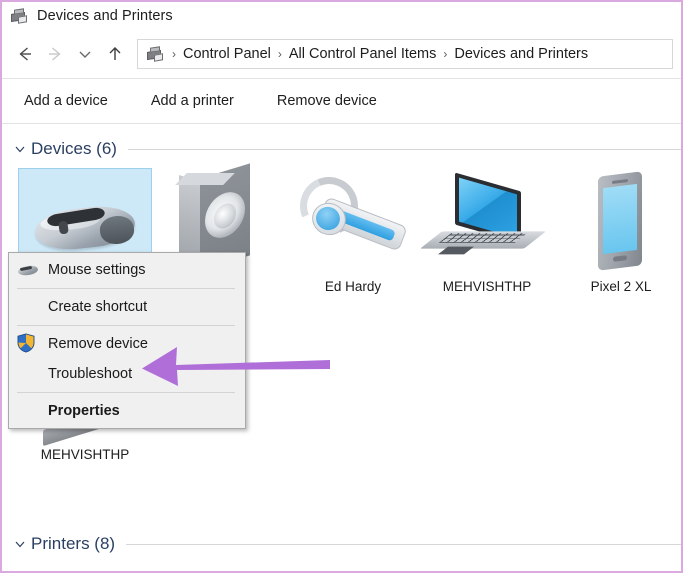 The width and height of the screenshot is (683, 573). Describe the element at coordinates (105, 16) in the screenshot. I see `window-title: Devices and Printers` at that location.